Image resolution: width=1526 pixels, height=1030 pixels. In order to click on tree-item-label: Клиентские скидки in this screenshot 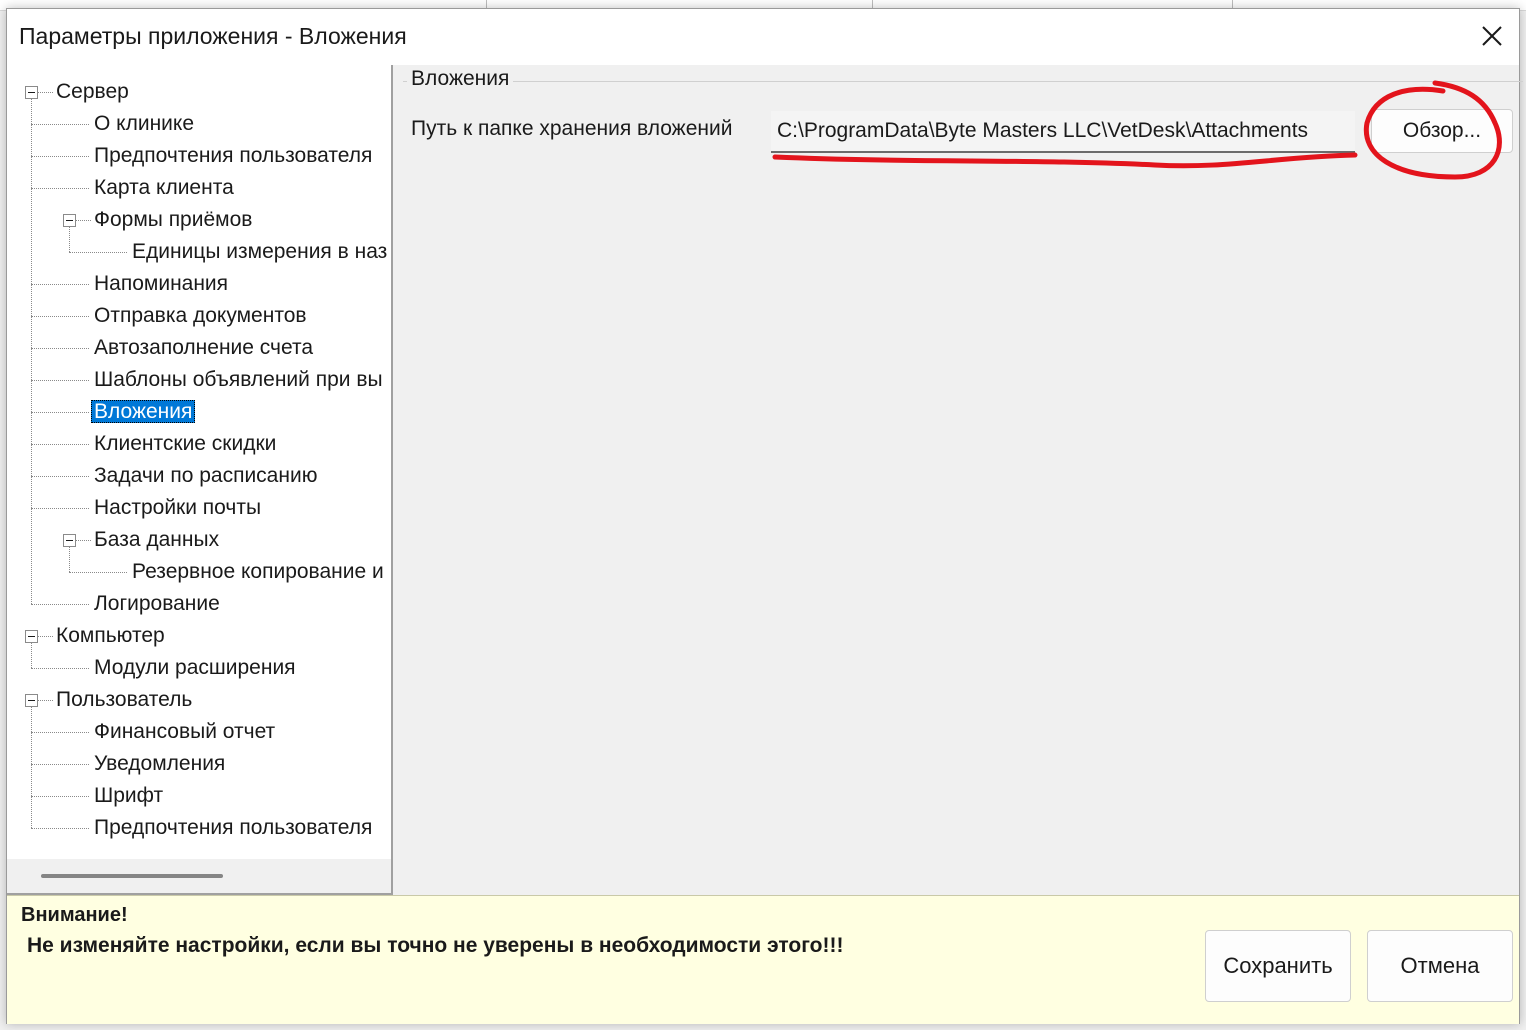, I will do `click(185, 443)`.